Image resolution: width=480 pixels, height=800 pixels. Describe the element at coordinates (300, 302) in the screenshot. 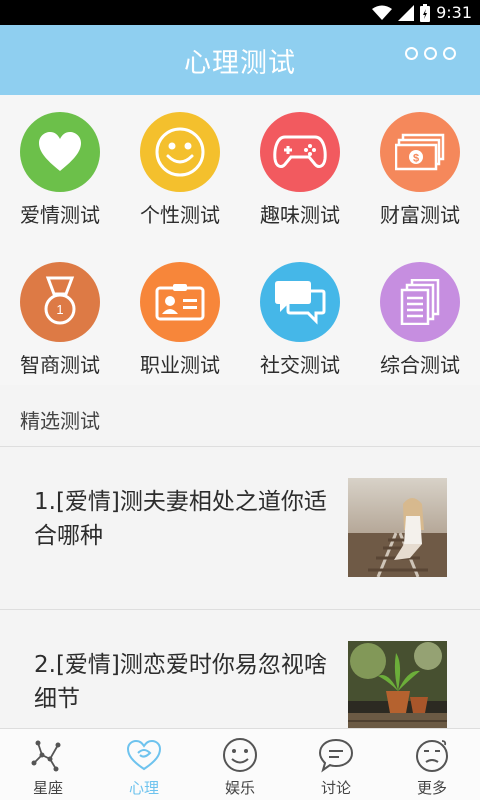

I see `chat-icon` at that location.